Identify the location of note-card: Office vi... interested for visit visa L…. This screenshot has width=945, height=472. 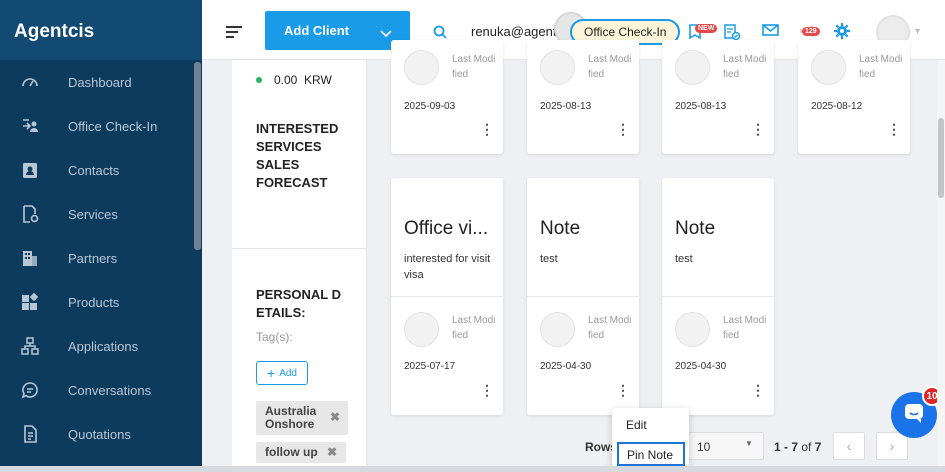
(447, 296).